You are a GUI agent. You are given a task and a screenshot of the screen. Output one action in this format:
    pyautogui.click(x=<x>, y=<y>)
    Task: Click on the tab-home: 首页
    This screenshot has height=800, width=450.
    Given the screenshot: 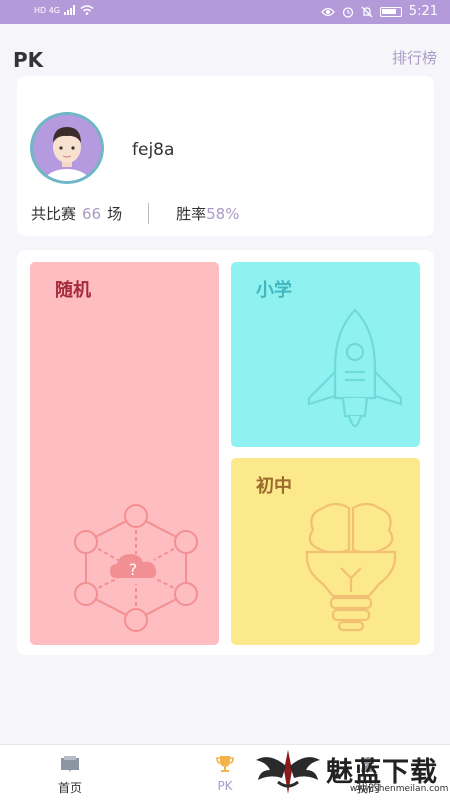 What is the action you would take?
    pyautogui.click(x=70, y=775)
    